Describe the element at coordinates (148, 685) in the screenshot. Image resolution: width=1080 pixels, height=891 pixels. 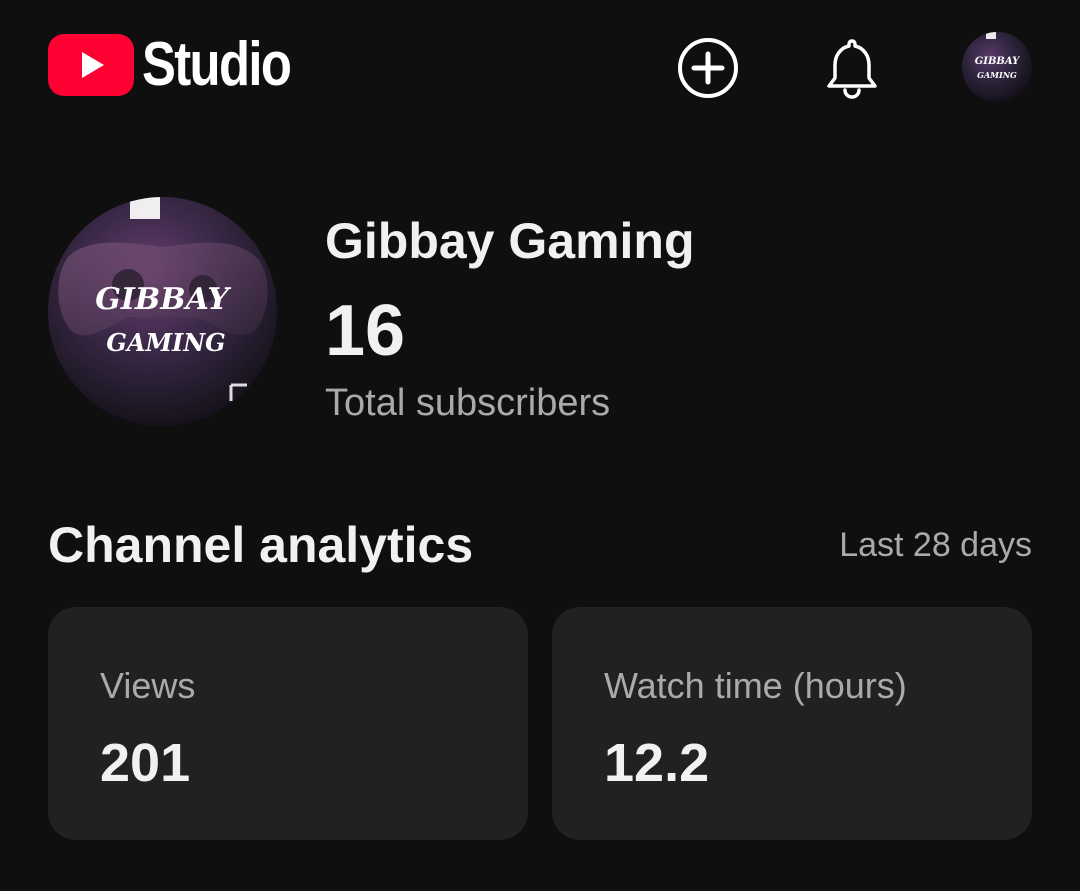
I see `views-label: Views` at that location.